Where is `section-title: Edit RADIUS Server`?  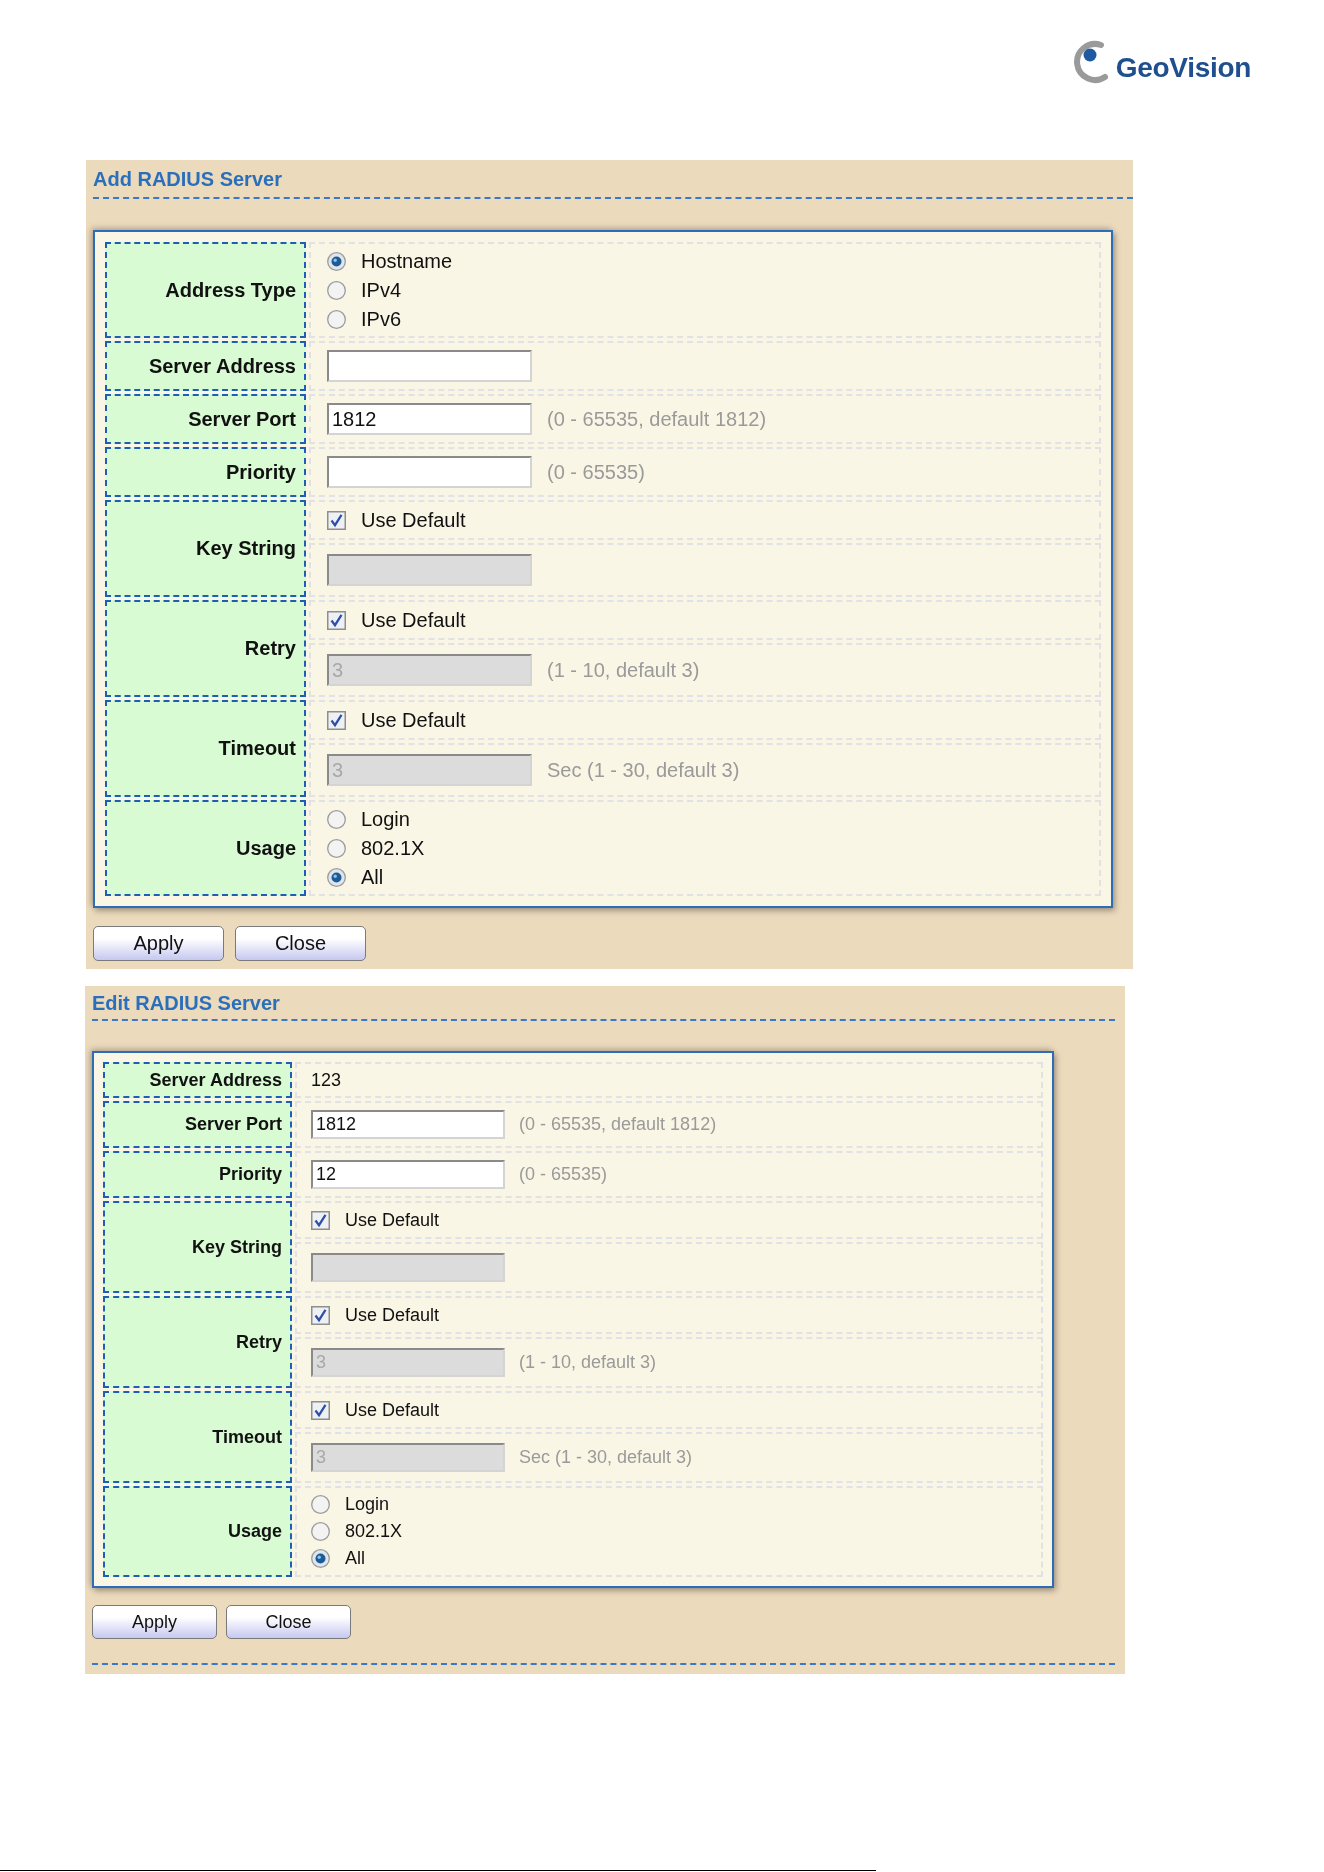 section-title: Edit RADIUS Server is located at coordinates (186, 1003).